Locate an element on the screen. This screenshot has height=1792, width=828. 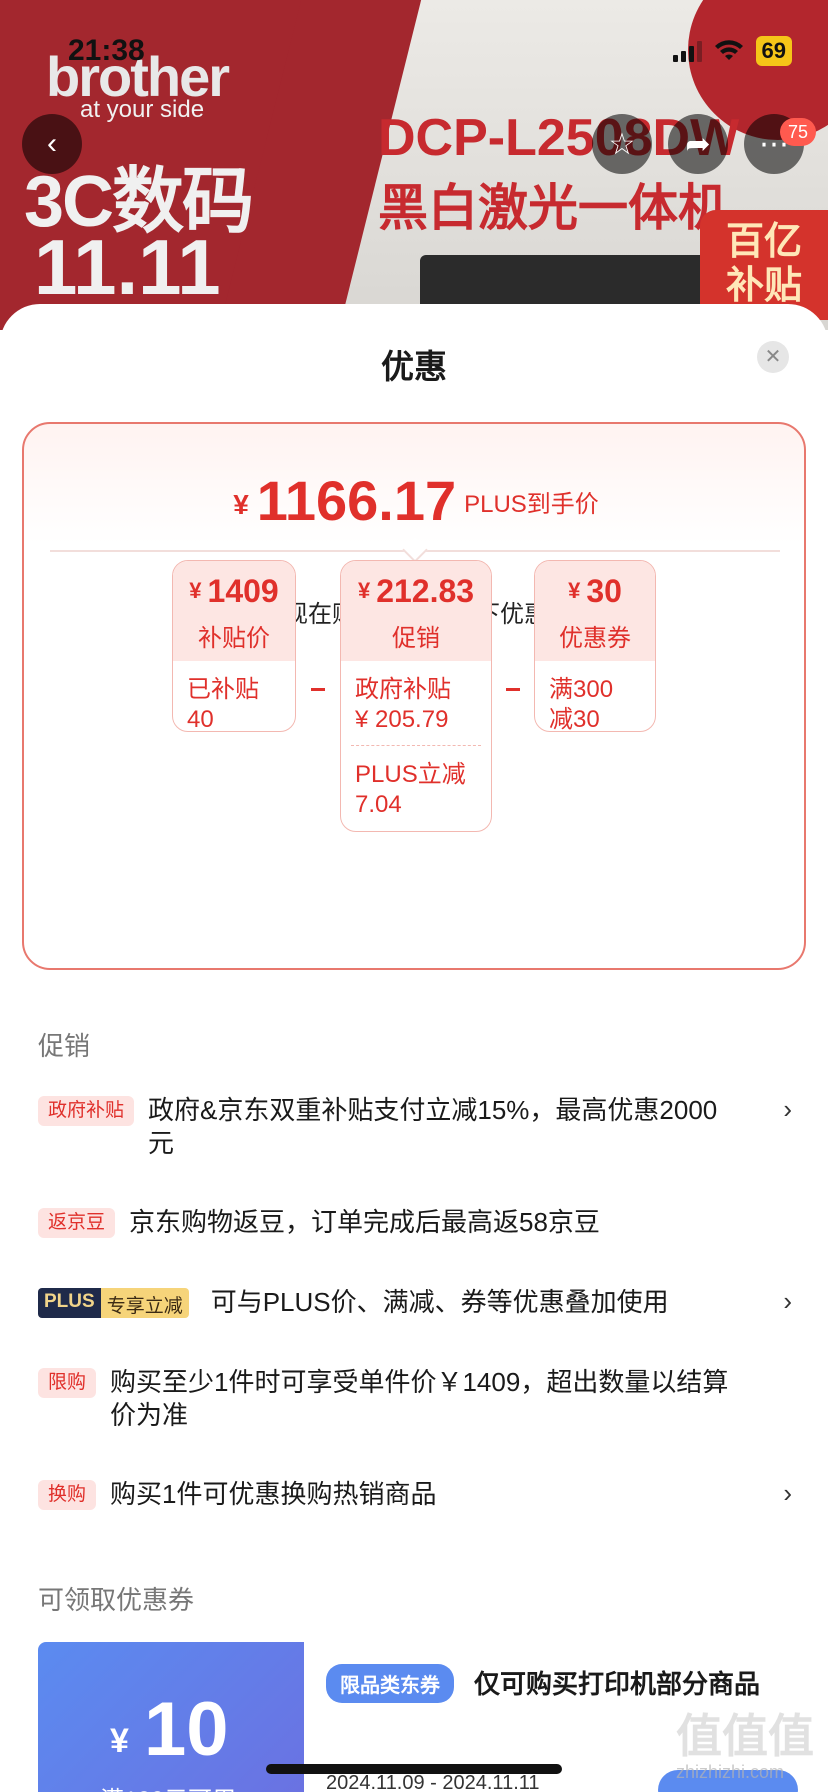
chevron-left-icon: ‹ is located at coordinates (52, 143).